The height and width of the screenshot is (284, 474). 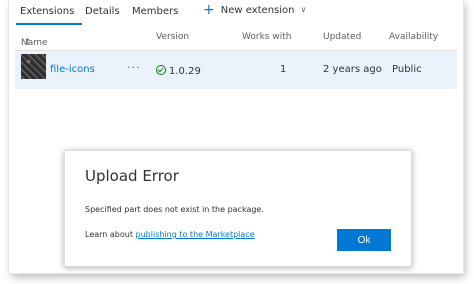 I want to click on new-extension-button: + New extension ∨, so click(x=255, y=10).